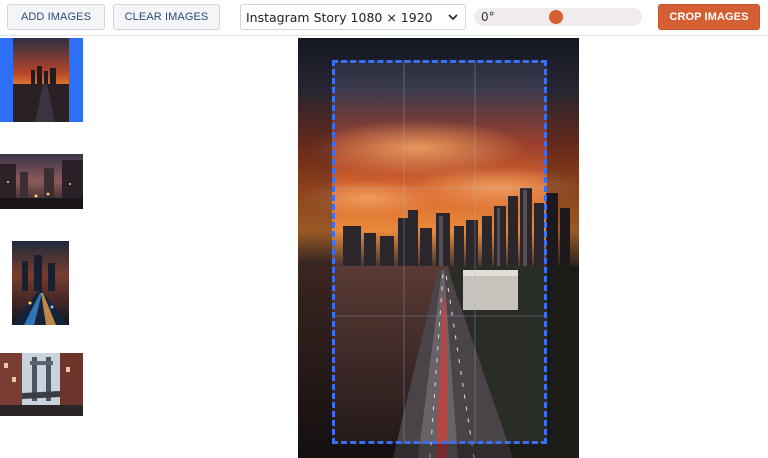  Describe the element at coordinates (339, 17) in the screenshot. I see `preset-select-value: Instagram Story 1080 × 1920` at that location.